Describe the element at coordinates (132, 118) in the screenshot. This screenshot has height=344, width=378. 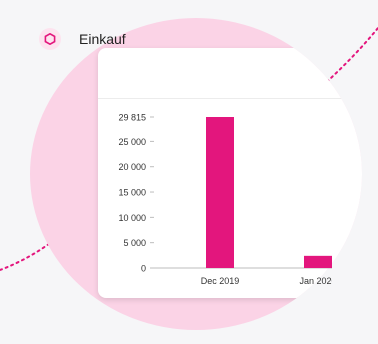
I see `y-tick-label: 29 815` at that location.